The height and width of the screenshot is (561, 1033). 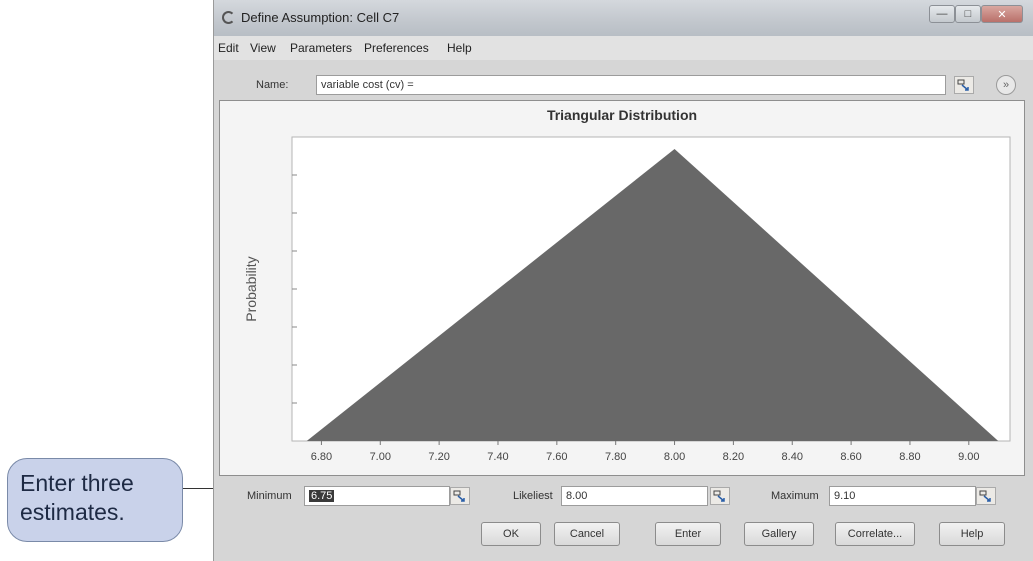 What do you see at coordinates (322, 496) in the screenshot?
I see `minimum-value: 6.75` at bounding box center [322, 496].